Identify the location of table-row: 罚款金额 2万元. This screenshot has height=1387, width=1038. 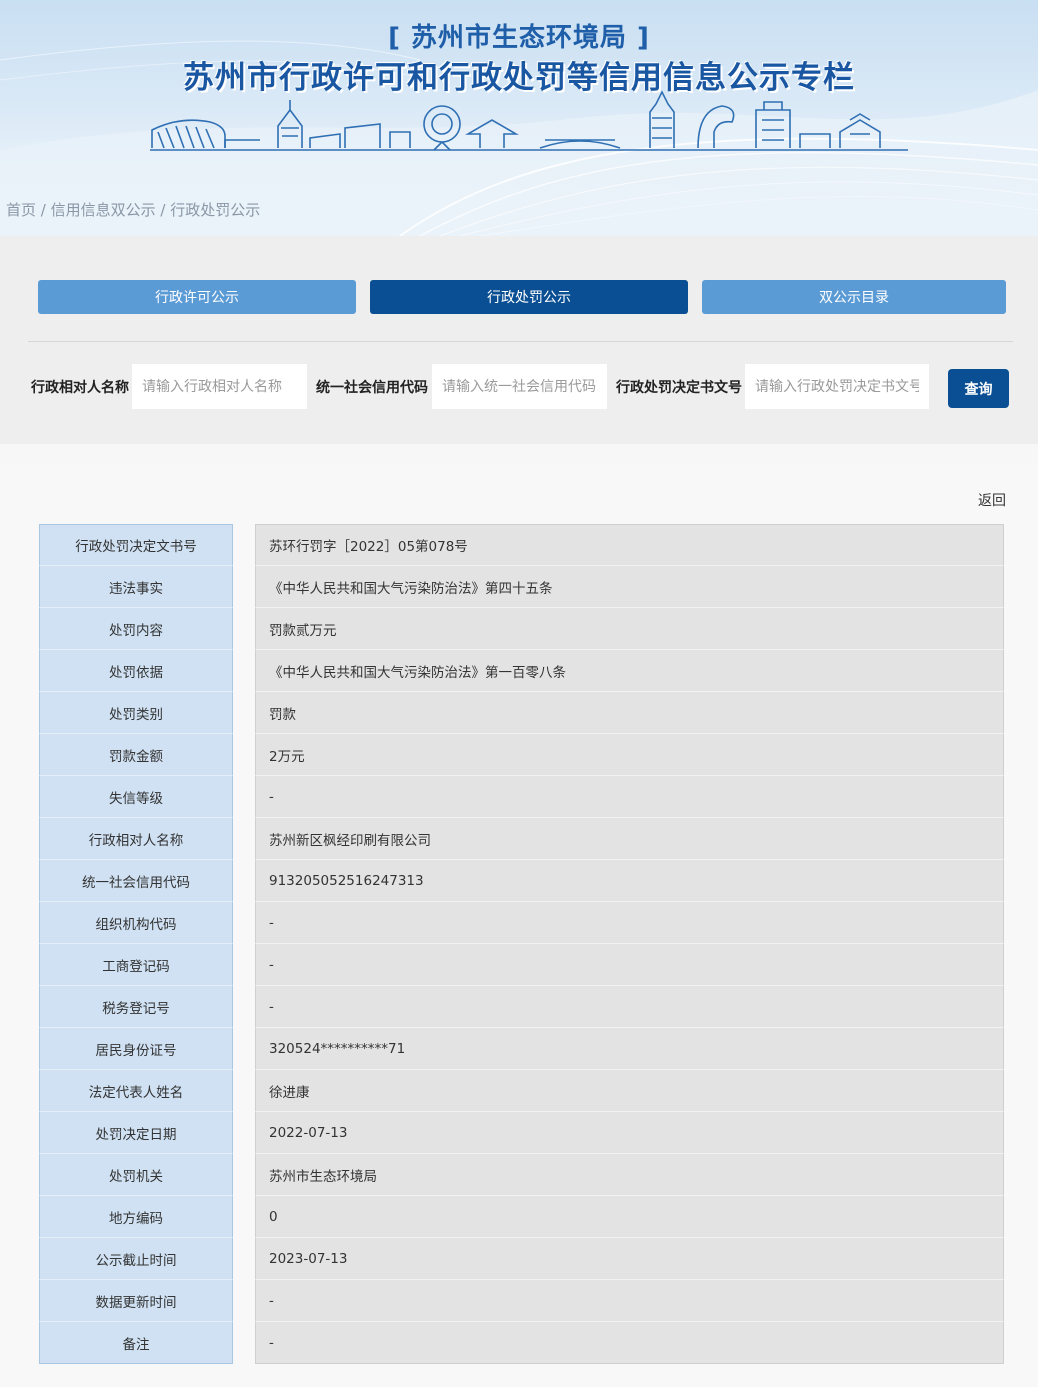
(521, 755).